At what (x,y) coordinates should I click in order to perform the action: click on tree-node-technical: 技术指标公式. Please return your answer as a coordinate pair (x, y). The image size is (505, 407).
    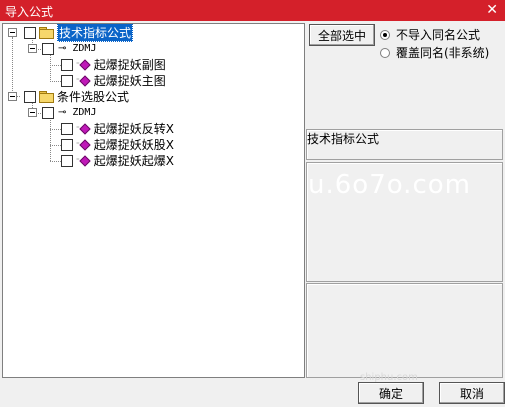
    Looking at the image, I should click on (71, 33).